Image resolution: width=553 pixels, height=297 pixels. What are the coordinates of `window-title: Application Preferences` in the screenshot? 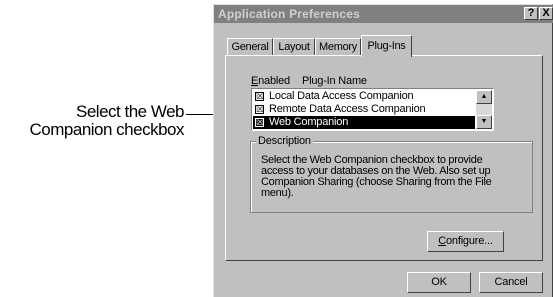 It's located at (289, 14).